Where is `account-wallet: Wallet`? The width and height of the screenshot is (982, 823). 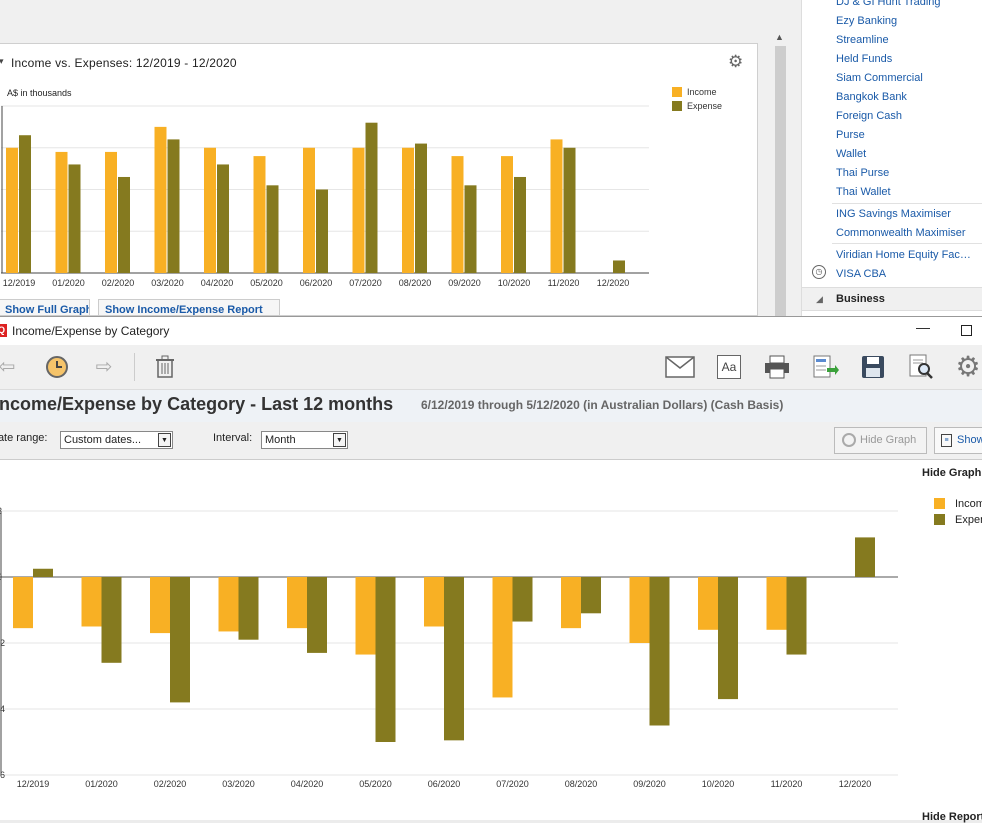
account-wallet: Wallet is located at coordinates (851, 154).